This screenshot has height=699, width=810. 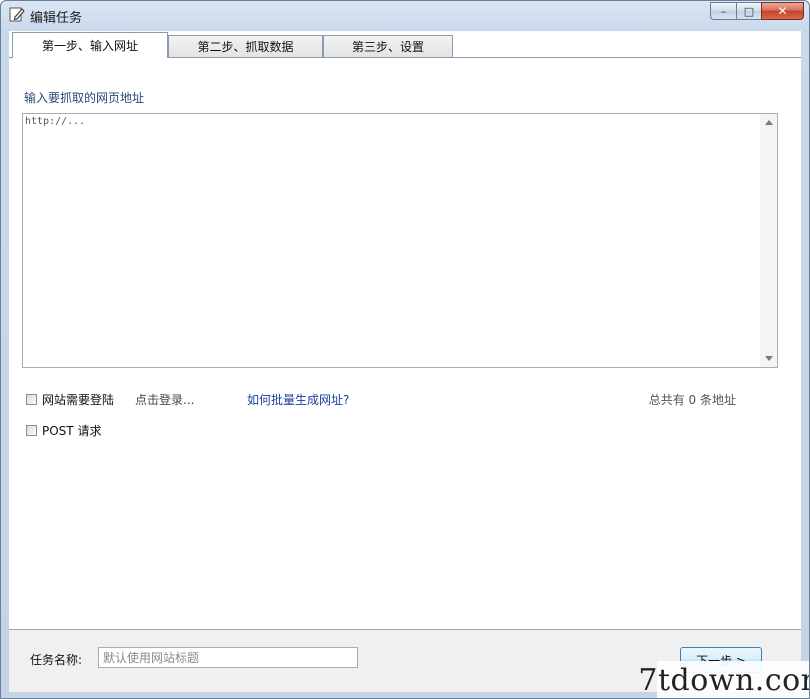 I want to click on tab-step3-settings: 第三步、设置, so click(x=388, y=46).